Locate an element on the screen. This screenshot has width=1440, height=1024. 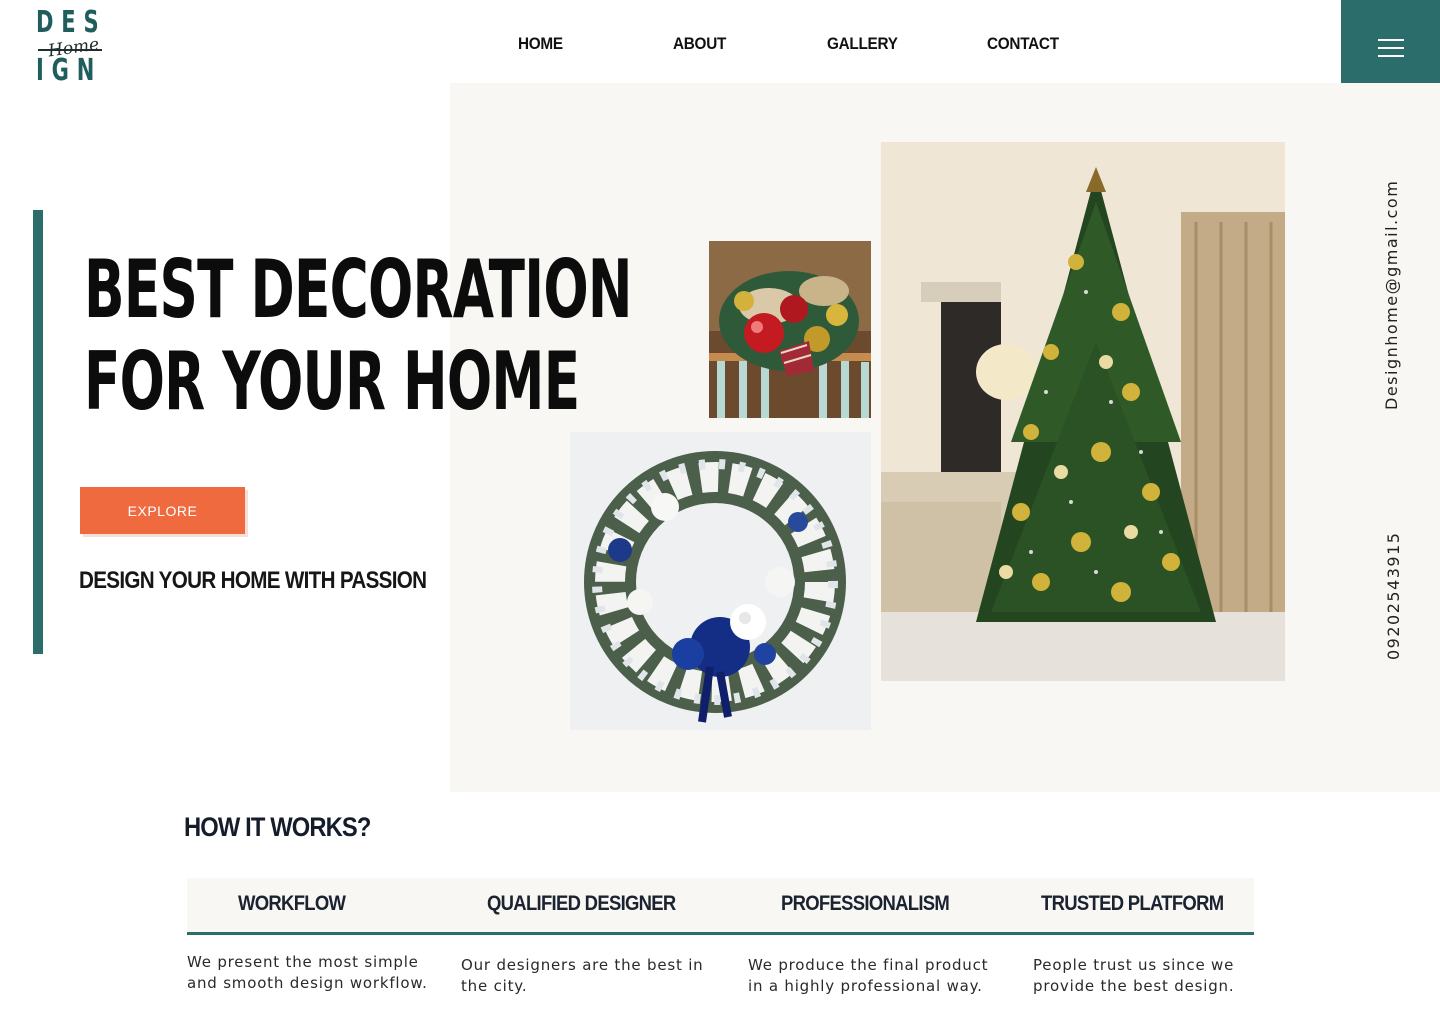
hero-title-line2: FOR YOUR HOME is located at coordinates (332, 381).